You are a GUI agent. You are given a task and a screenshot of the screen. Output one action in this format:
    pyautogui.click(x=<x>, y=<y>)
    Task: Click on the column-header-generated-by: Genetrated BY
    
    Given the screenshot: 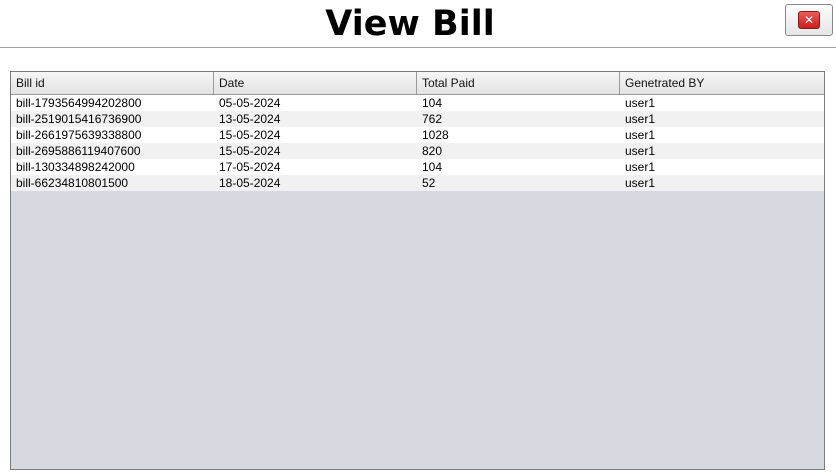 What is the action you would take?
    pyautogui.click(x=722, y=83)
    